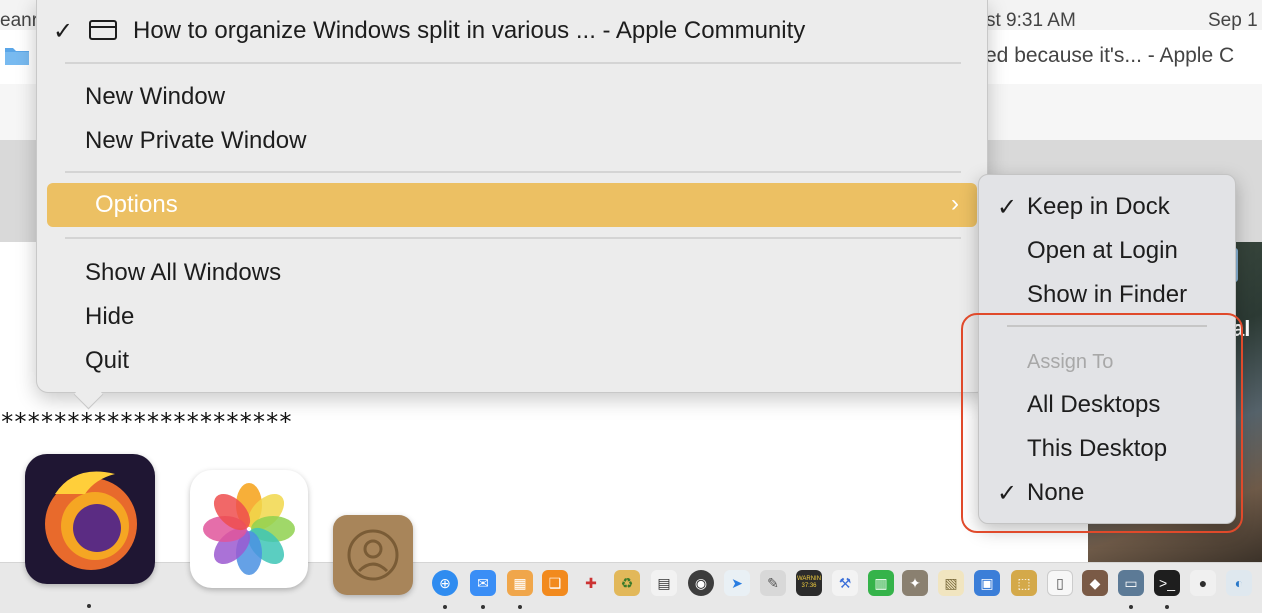  I want to click on color-picker-icon: ✚, so click(591, 583).